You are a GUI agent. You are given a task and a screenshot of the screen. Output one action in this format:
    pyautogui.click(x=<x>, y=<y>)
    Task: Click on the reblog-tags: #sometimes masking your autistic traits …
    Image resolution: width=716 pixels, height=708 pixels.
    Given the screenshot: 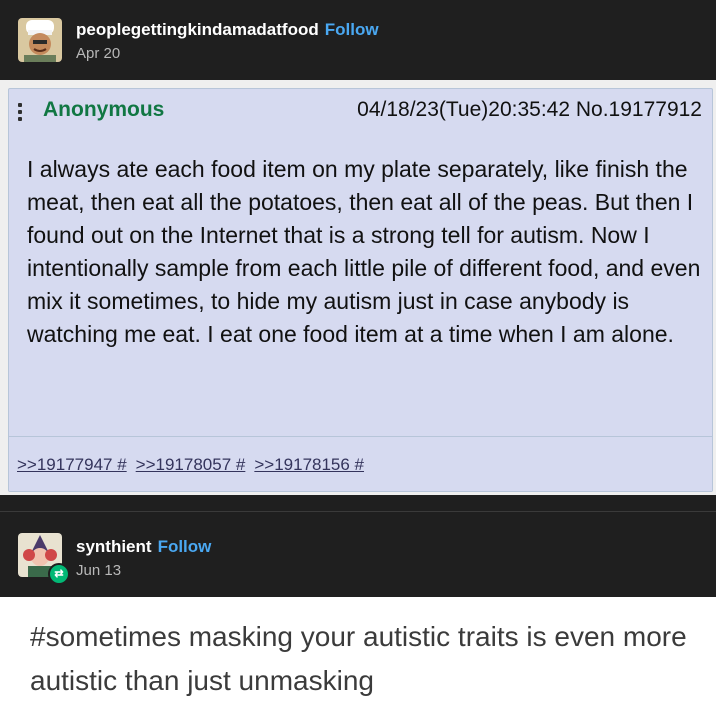 What is the action you would take?
    pyautogui.click(x=360, y=659)
    